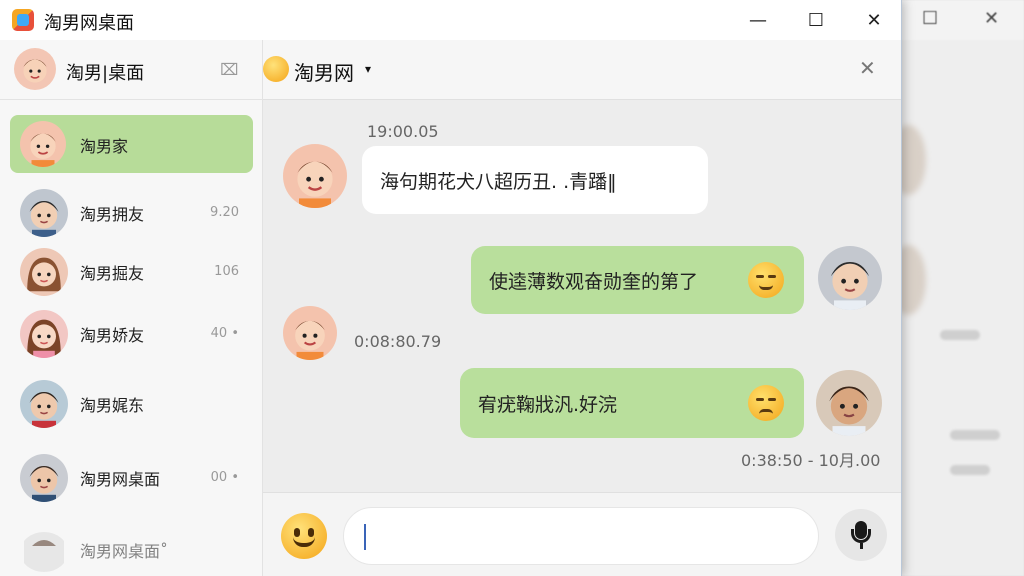 The width and height of the screenshot is (1024, 576). I want to click on text-cursor, so click(365, 537).